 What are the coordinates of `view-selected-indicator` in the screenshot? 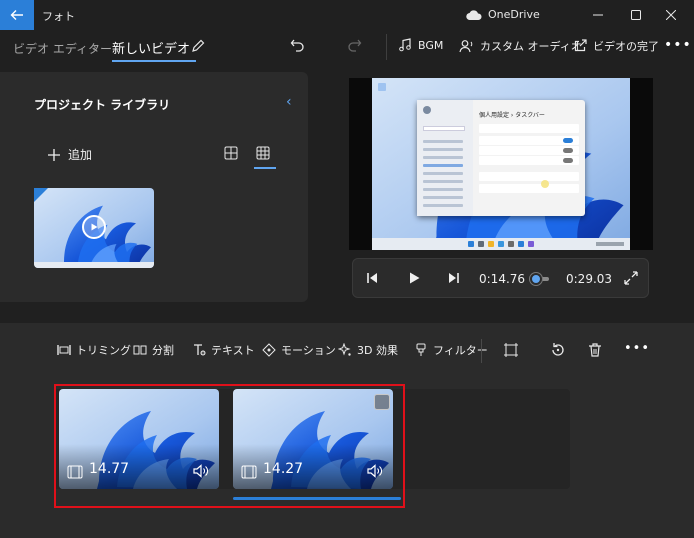 It's located at (265, 168).